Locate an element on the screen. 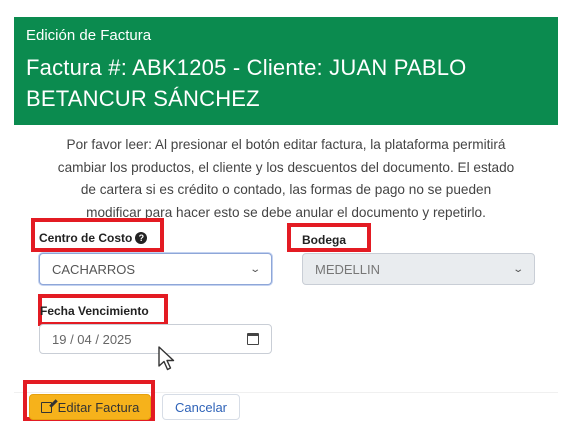  modal-subtitle: Edición de Factura is located at coordinates (89, 35).